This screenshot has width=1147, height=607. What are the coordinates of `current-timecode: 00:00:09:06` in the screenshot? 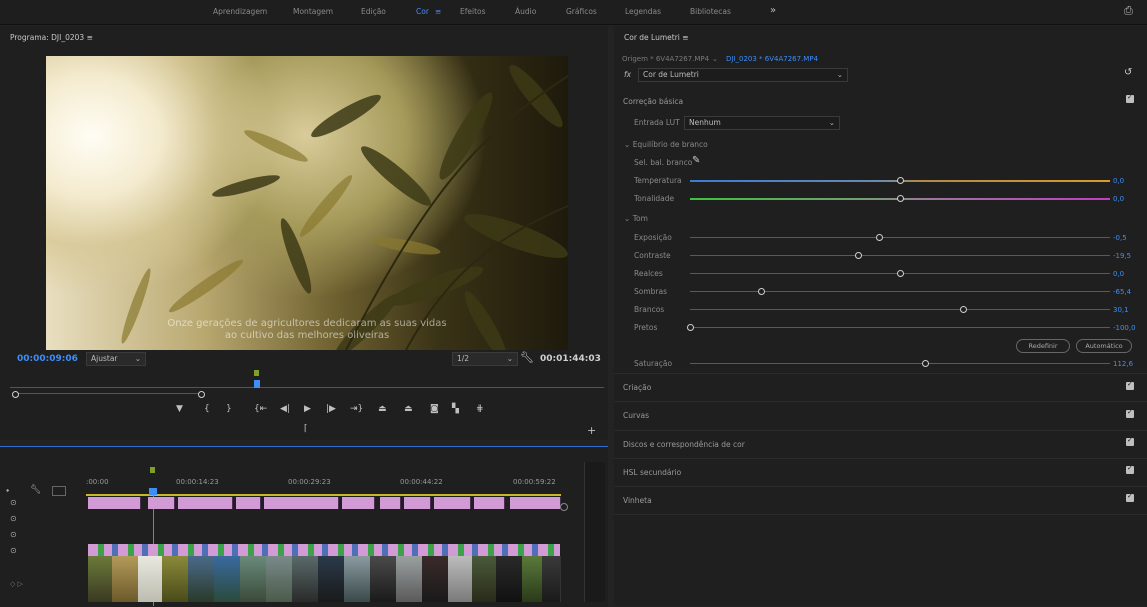 It's located at (47, 359).